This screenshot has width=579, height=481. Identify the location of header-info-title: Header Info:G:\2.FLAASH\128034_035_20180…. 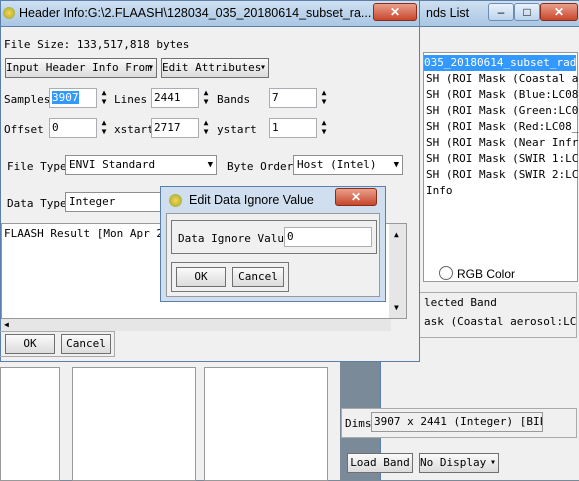
(195, 13).